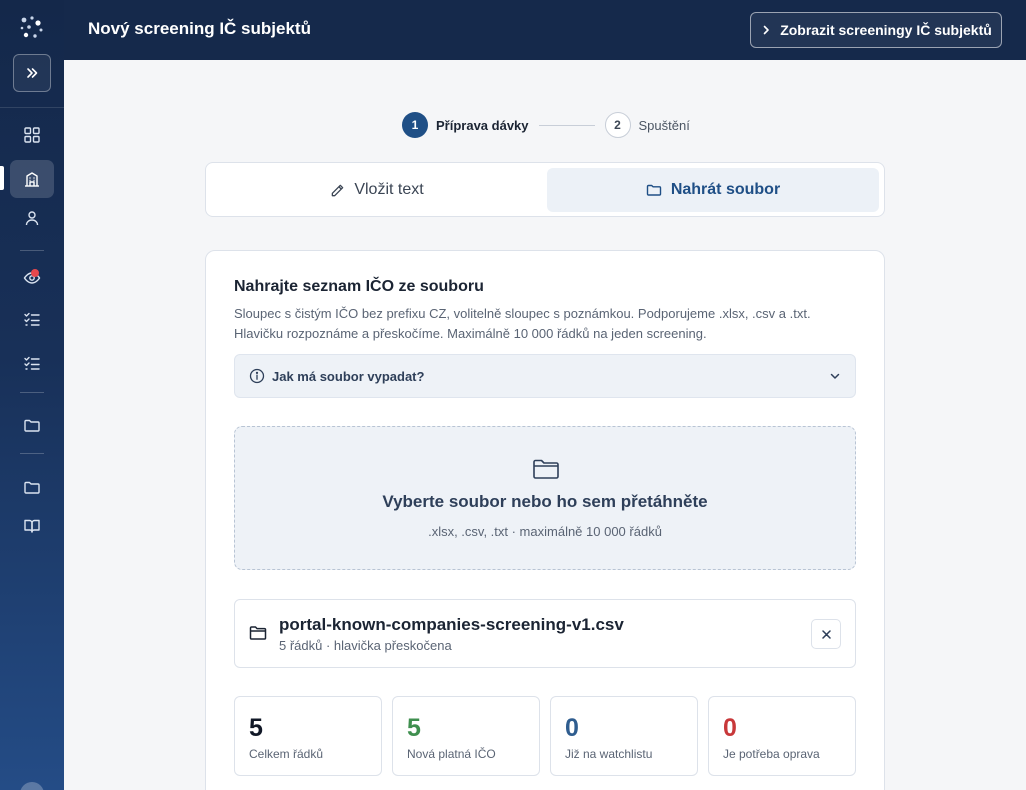 Image resolution: width=1026 pixels, height=790 pixels. What do you see at coordinates (617, 125) in the screenshot?
I see `step-2-number: 2` at bounding box center [617, 125].